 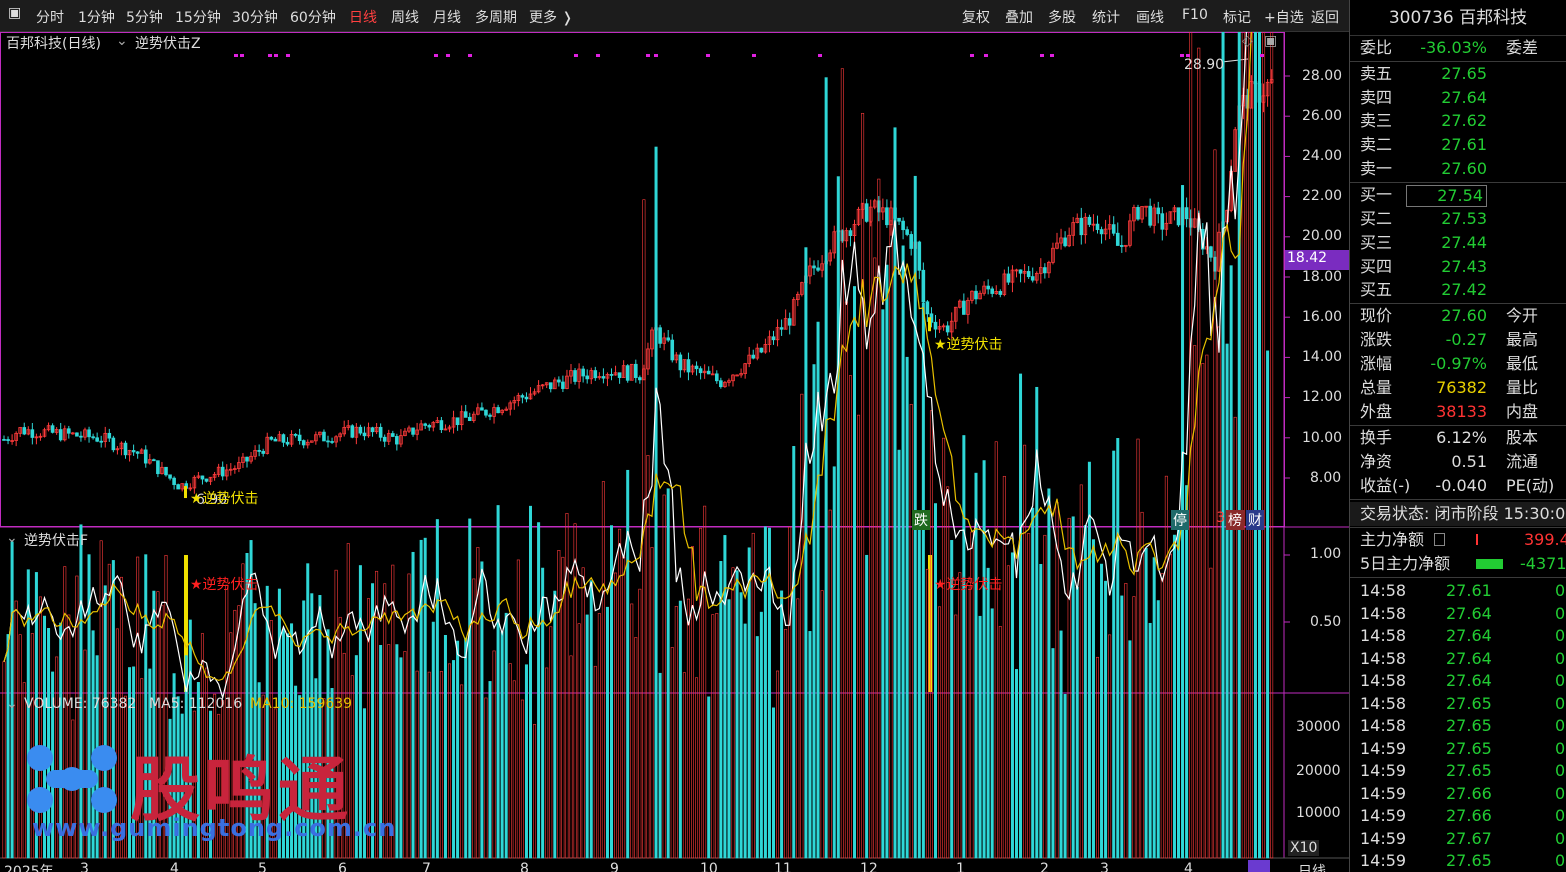 I want to click on trade-status: 交易状态: 闭市阶段 15:30:0, so click(x=1458, y=514).